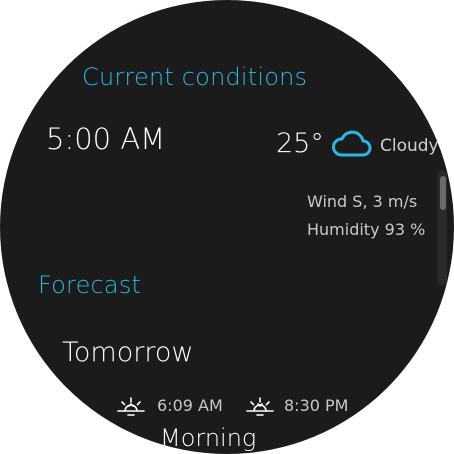 The height and width of the screenshot is (454, 454). What do you see at coordinates (260, 406) in the screenshot?
I see `sunset-icon` at bounding box center [260, 406].